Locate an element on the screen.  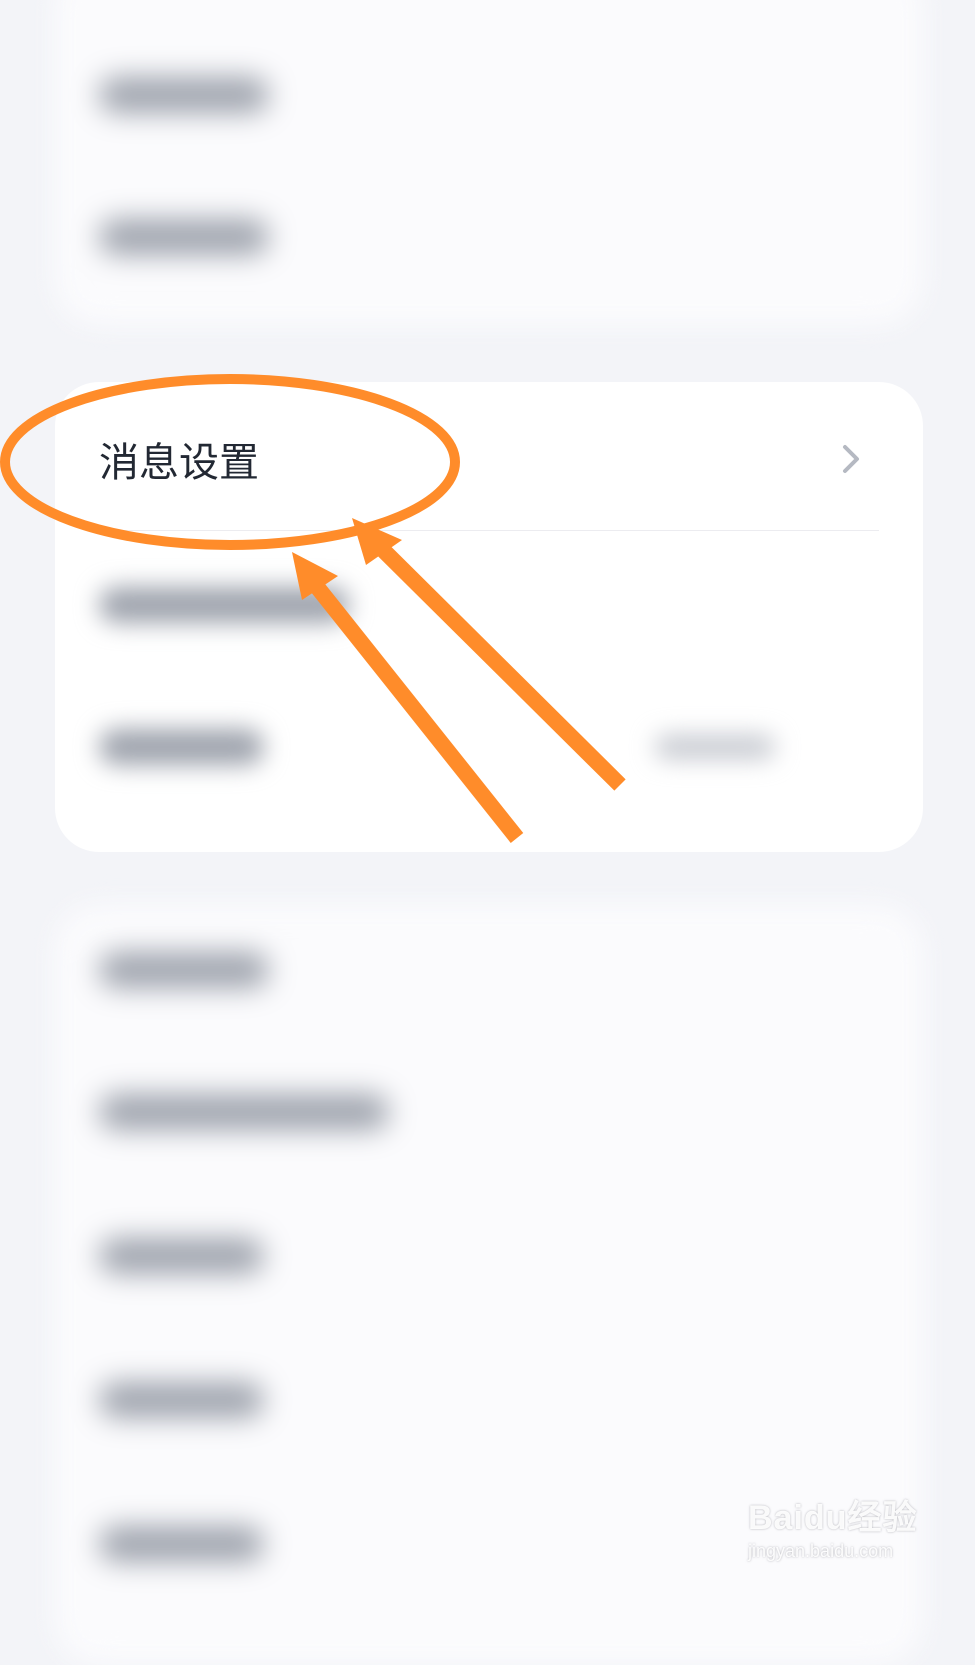
chevron-right-icon is located at coordinates (851, 459).